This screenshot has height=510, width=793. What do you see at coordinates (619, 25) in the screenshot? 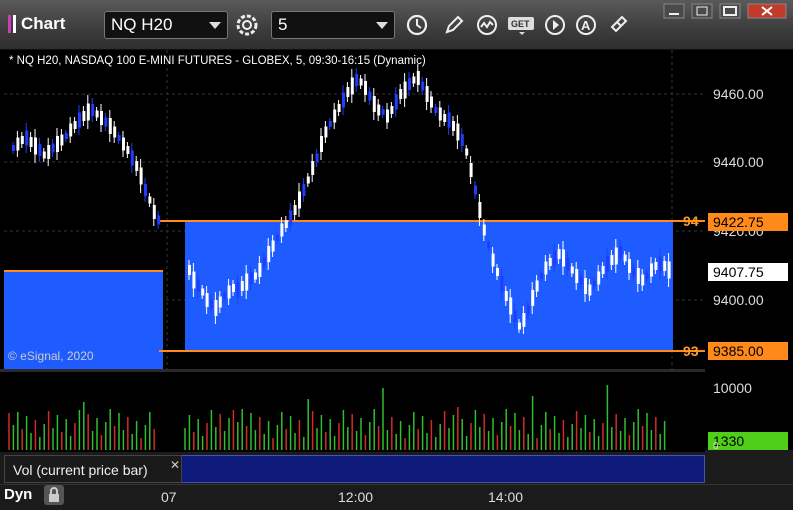
I see `link-button` at bounding box center [619, 25].